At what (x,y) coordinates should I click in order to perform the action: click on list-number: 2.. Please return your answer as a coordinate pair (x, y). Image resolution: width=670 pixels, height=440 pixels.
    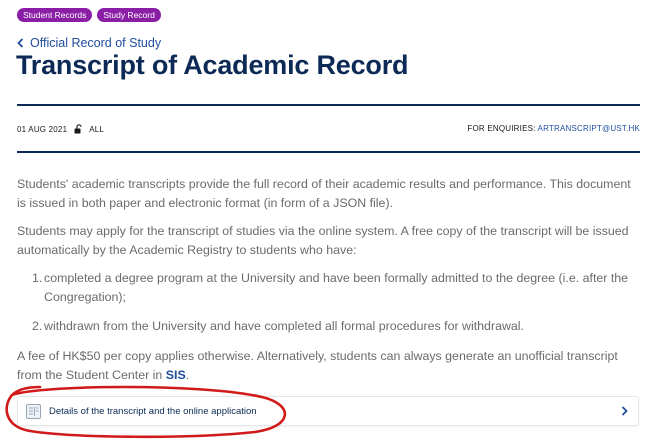
    Looking at the image, I should click on (37, 326).